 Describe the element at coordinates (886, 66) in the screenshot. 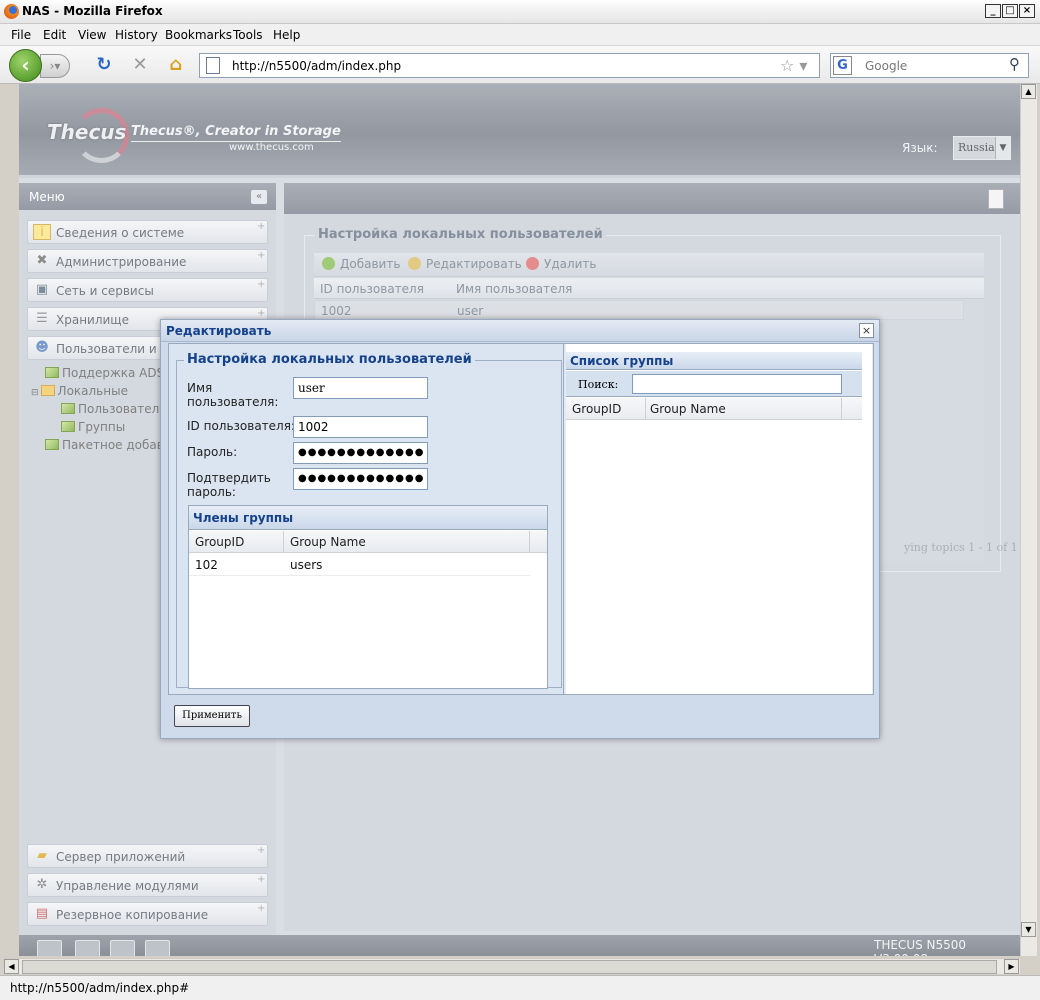

I see `search-placeholder: Google` at that location.